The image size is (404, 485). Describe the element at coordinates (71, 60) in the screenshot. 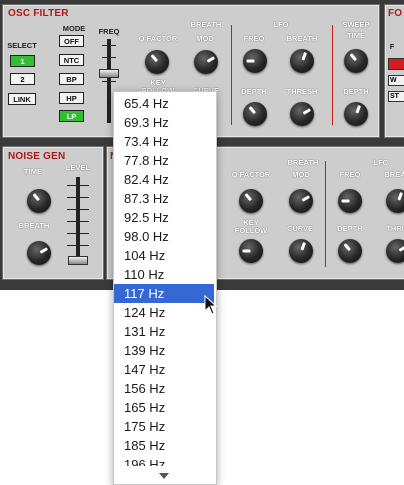

I see `mode-button-ntc: NTC` at that location.